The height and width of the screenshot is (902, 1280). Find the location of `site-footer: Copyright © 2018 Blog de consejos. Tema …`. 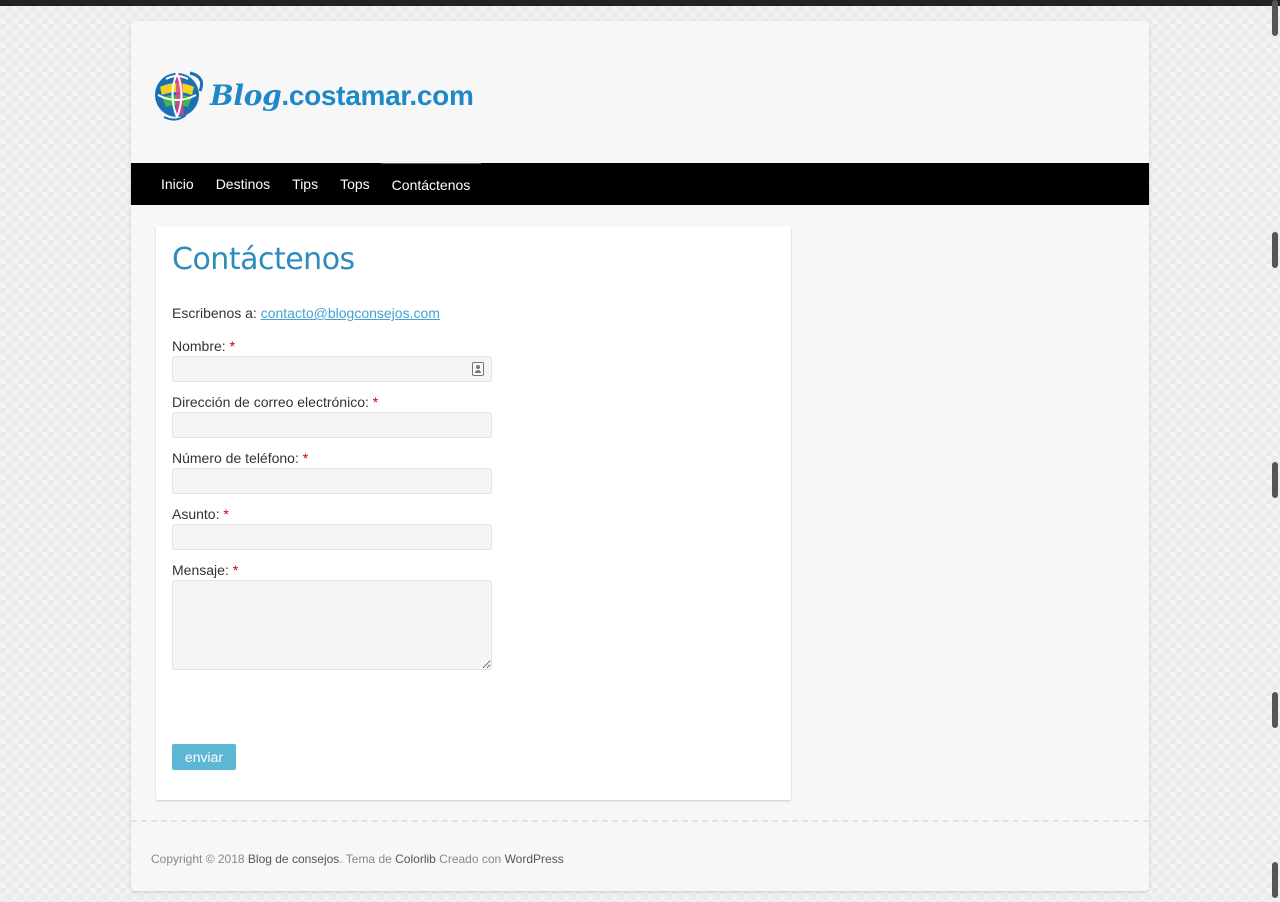

site-footer: Copyright © 2018 Blog de consejos. Tema … is located at coordinates (640, 855).